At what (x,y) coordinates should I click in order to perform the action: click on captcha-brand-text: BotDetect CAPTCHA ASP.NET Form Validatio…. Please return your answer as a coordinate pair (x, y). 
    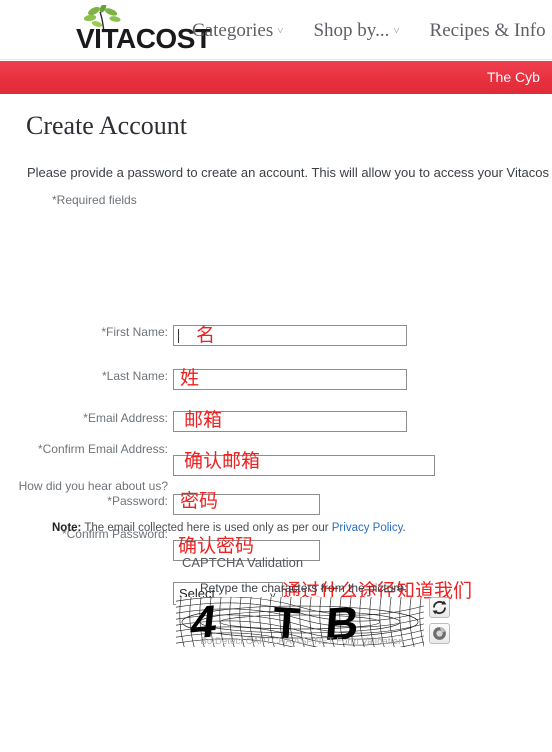
    Looking at the image, I should click on (302, 641).